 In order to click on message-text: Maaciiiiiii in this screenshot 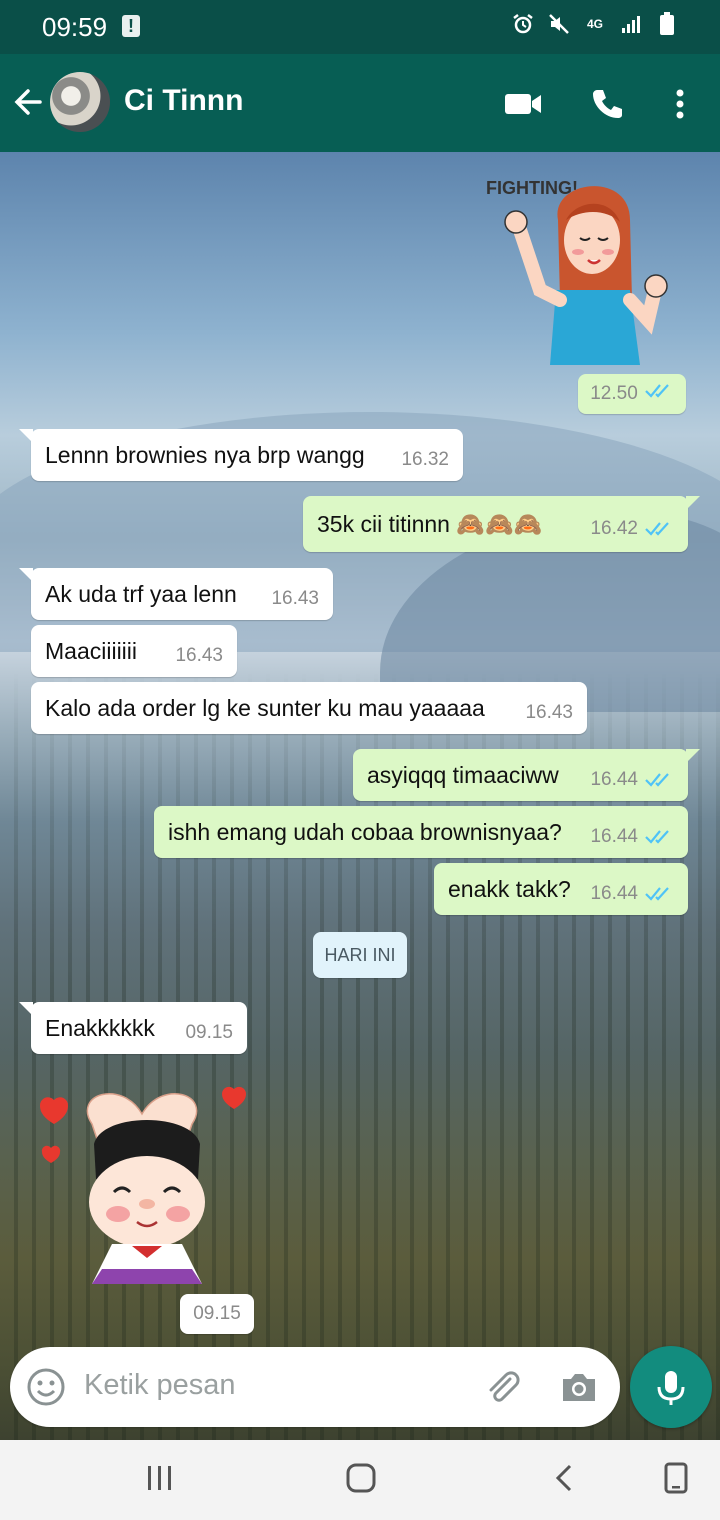, I will do `click(91, 650)`.